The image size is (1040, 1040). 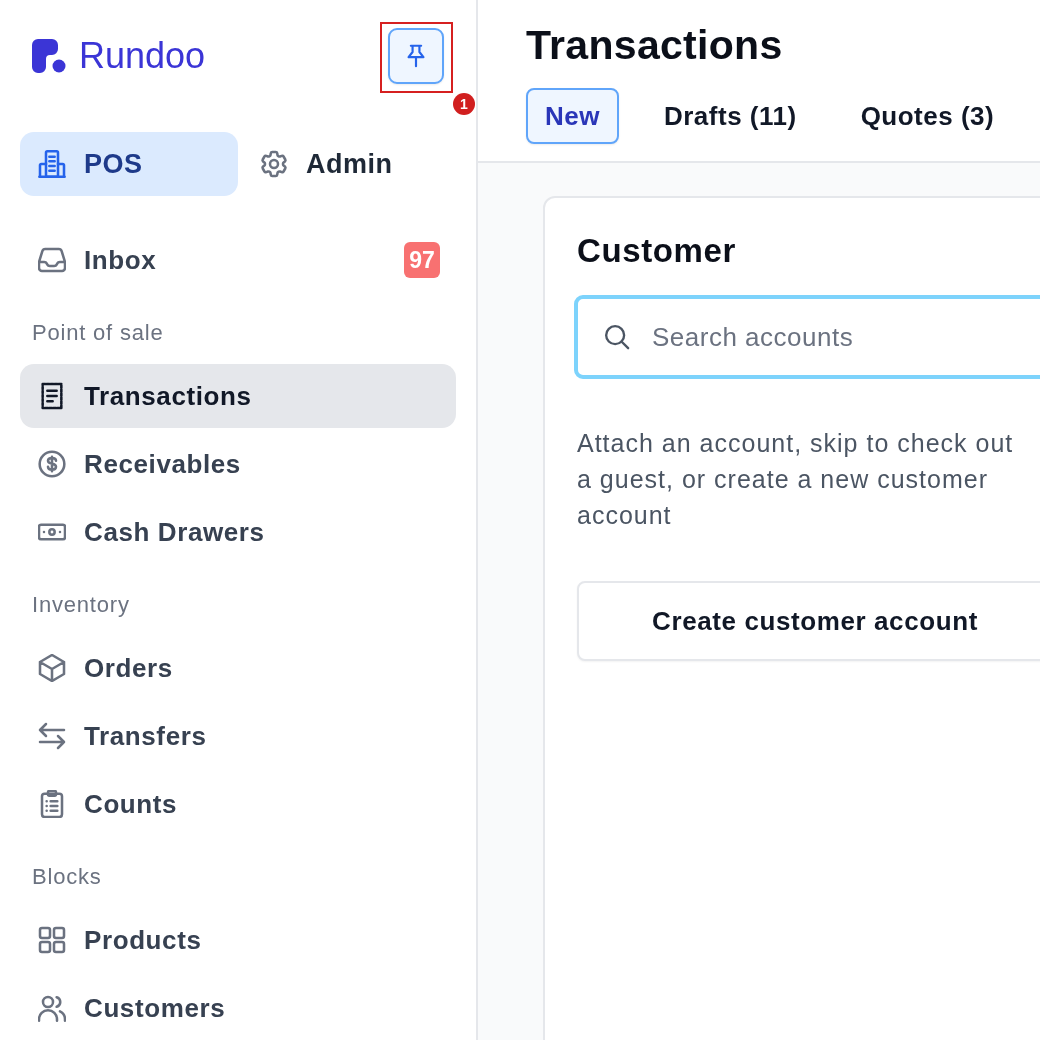 I want to click on count-badge: 97, so click(x=422, y=260).